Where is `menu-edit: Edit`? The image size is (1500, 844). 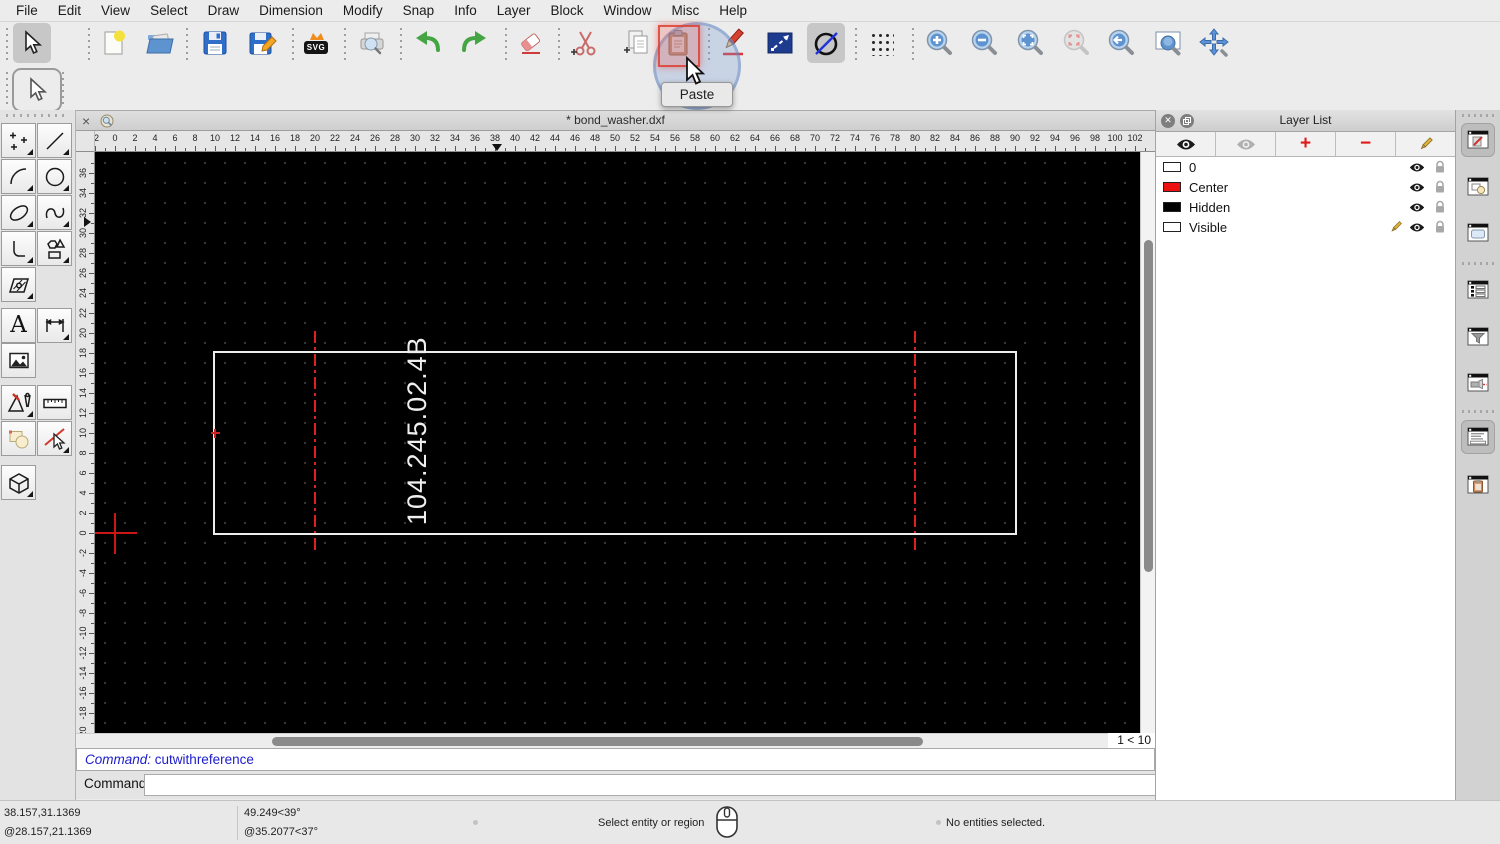 menu-edit: Edit is located at coordinates (69, 11).